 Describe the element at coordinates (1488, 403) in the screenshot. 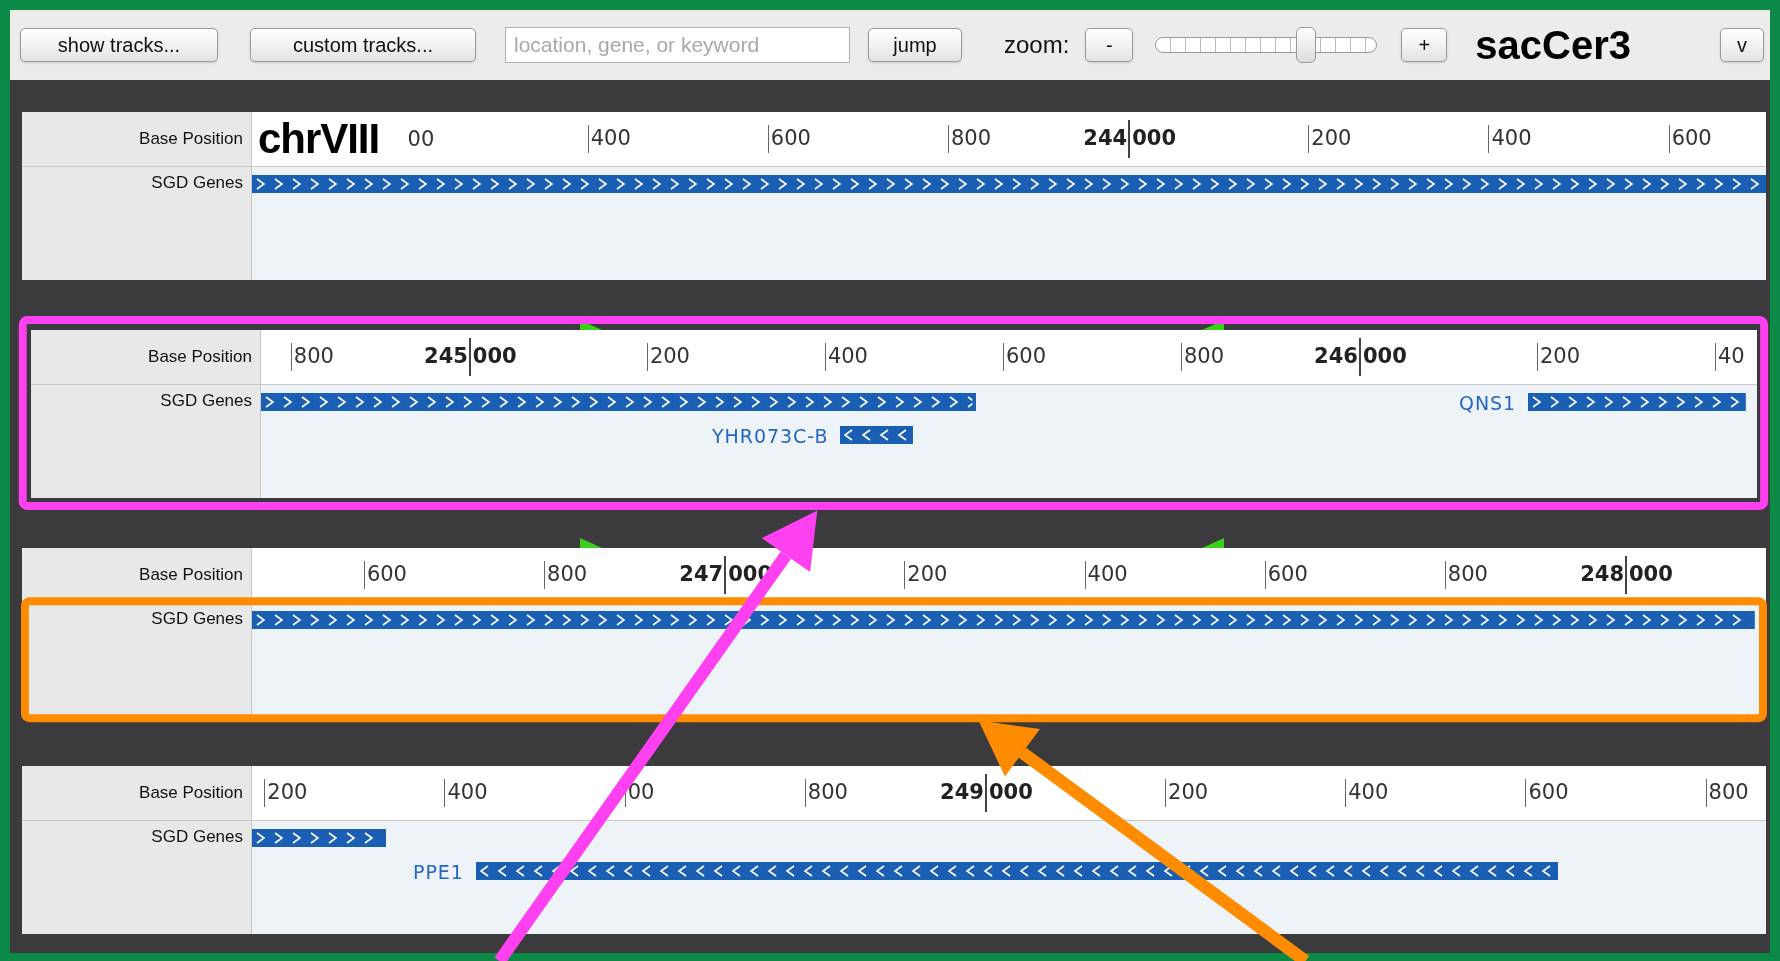

I see `gene-label: QNS1` at that location.